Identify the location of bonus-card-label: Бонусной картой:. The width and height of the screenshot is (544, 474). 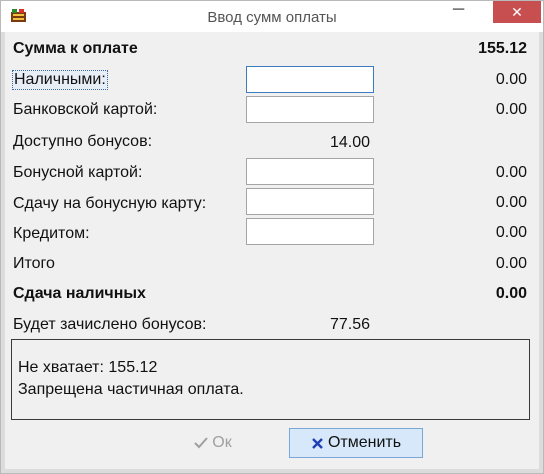
(78, 172).